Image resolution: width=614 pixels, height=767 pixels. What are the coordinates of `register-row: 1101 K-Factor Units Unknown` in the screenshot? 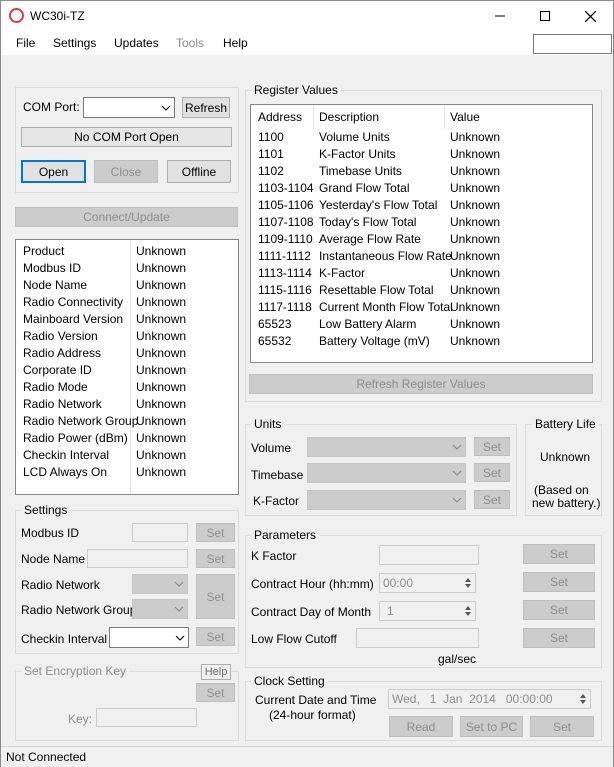 It's located at (421, 154).